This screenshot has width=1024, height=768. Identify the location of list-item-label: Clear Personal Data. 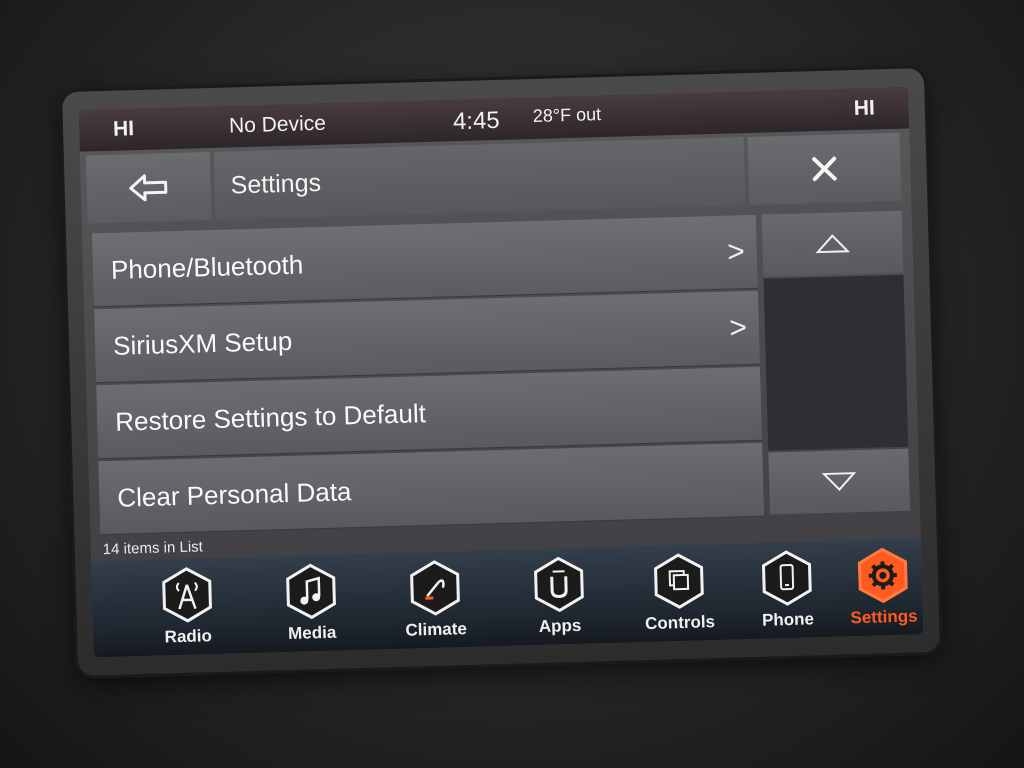
(234, 494).